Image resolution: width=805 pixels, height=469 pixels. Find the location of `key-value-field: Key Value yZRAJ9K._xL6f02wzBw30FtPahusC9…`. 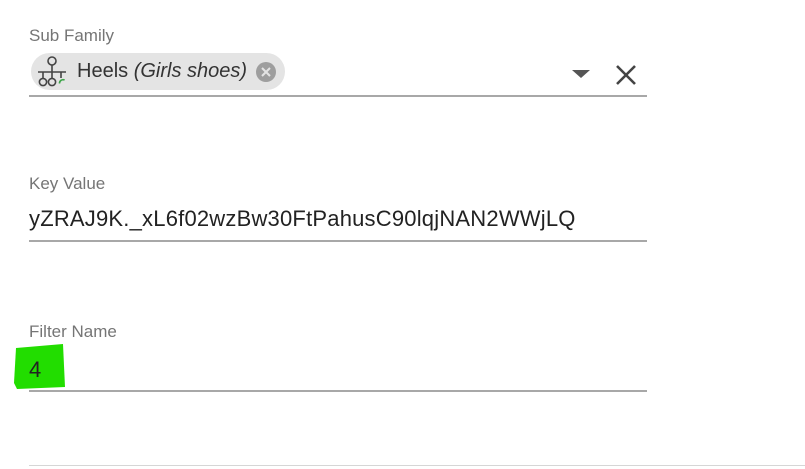

key-value-field: Key Value yZRAJ9K._xL6f02wzBw30FtPahusC9… is located at coordinates (338, 209).